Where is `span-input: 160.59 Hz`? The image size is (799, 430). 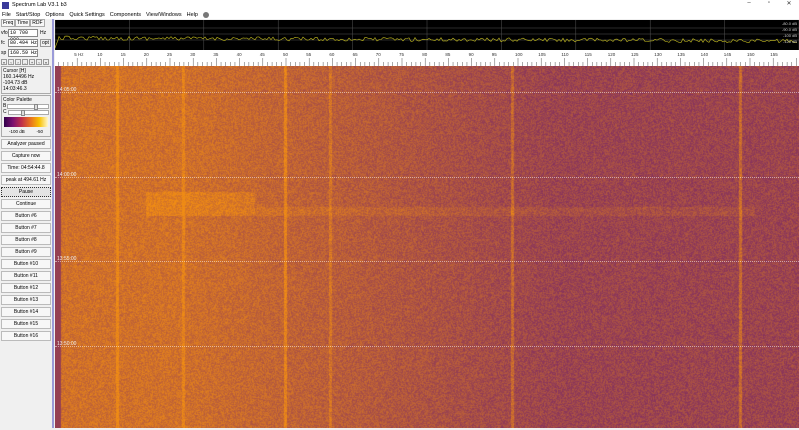
span-input: 160.59 Hz is located at coordinates (23, 53).